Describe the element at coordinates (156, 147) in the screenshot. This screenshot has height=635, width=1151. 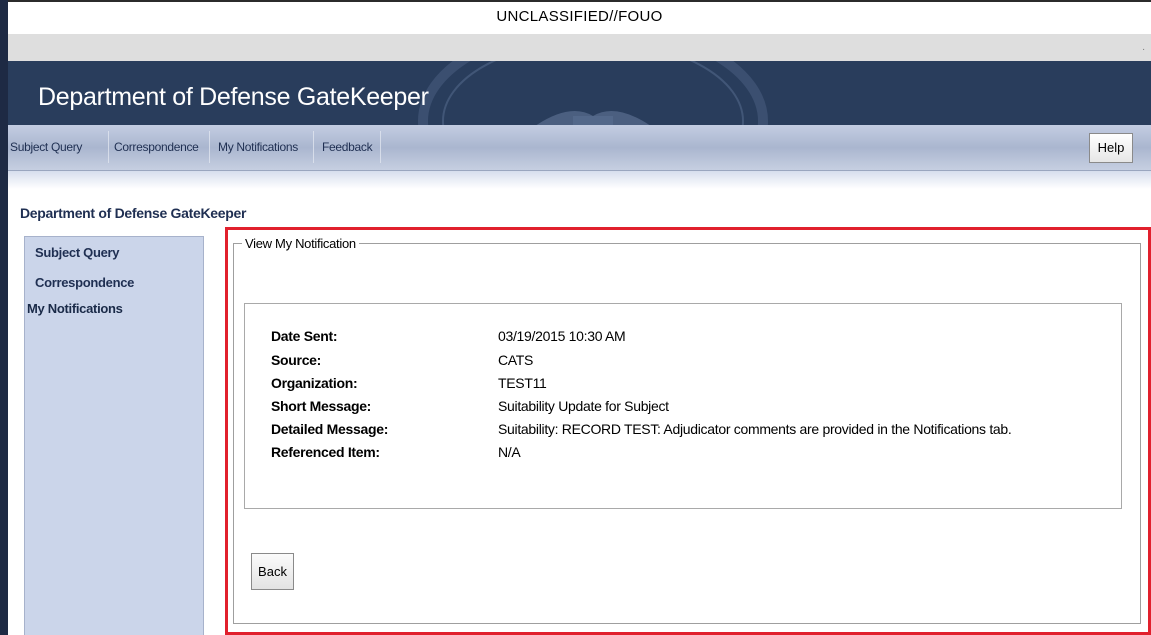
I see `nav-tab-correspondence: Correspondence` at that location.